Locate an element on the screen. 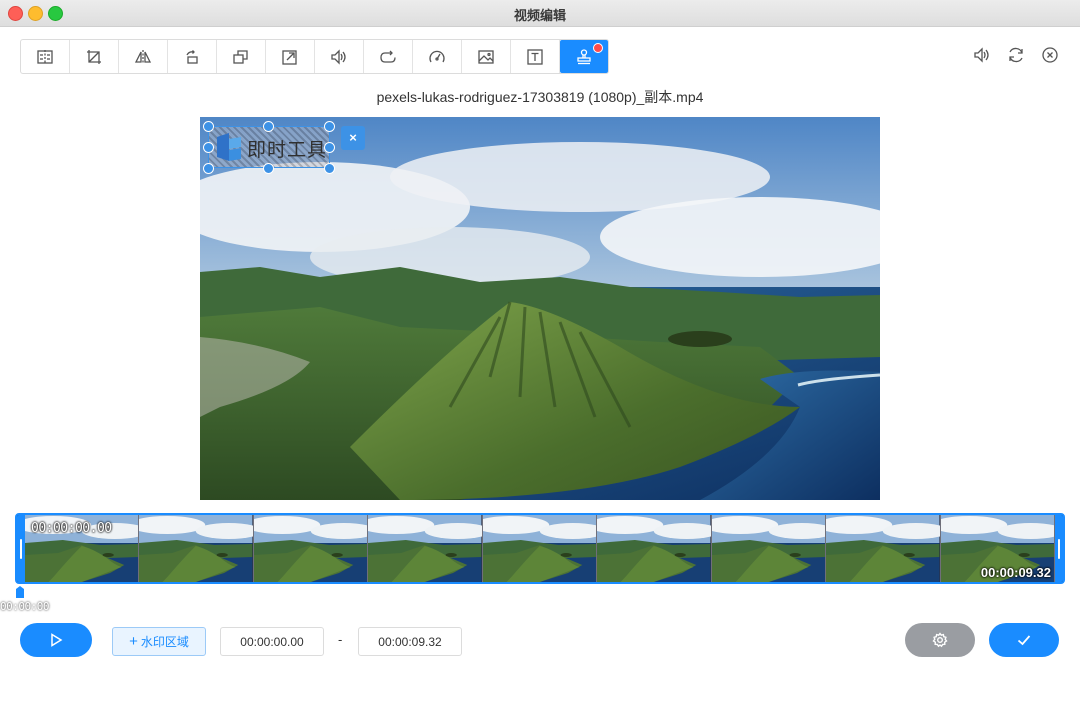 The width and height of the screenshot is (1080, 707). start-time-field: 00:00:00.00 is located at coordinates (272, 641).